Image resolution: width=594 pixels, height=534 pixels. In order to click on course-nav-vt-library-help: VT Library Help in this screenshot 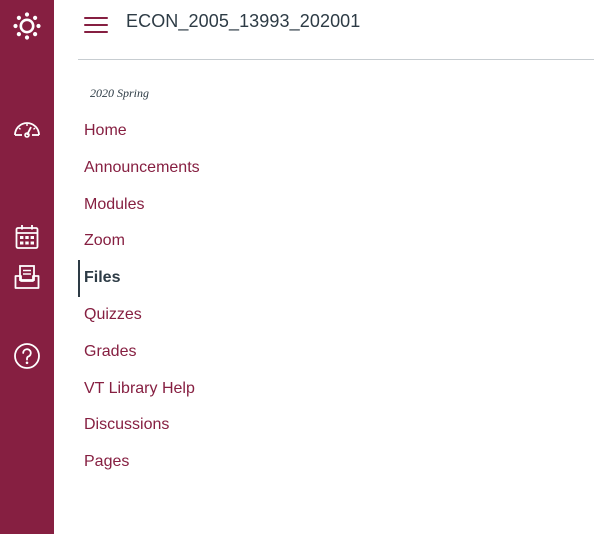, I will do `click(178, 389)`.